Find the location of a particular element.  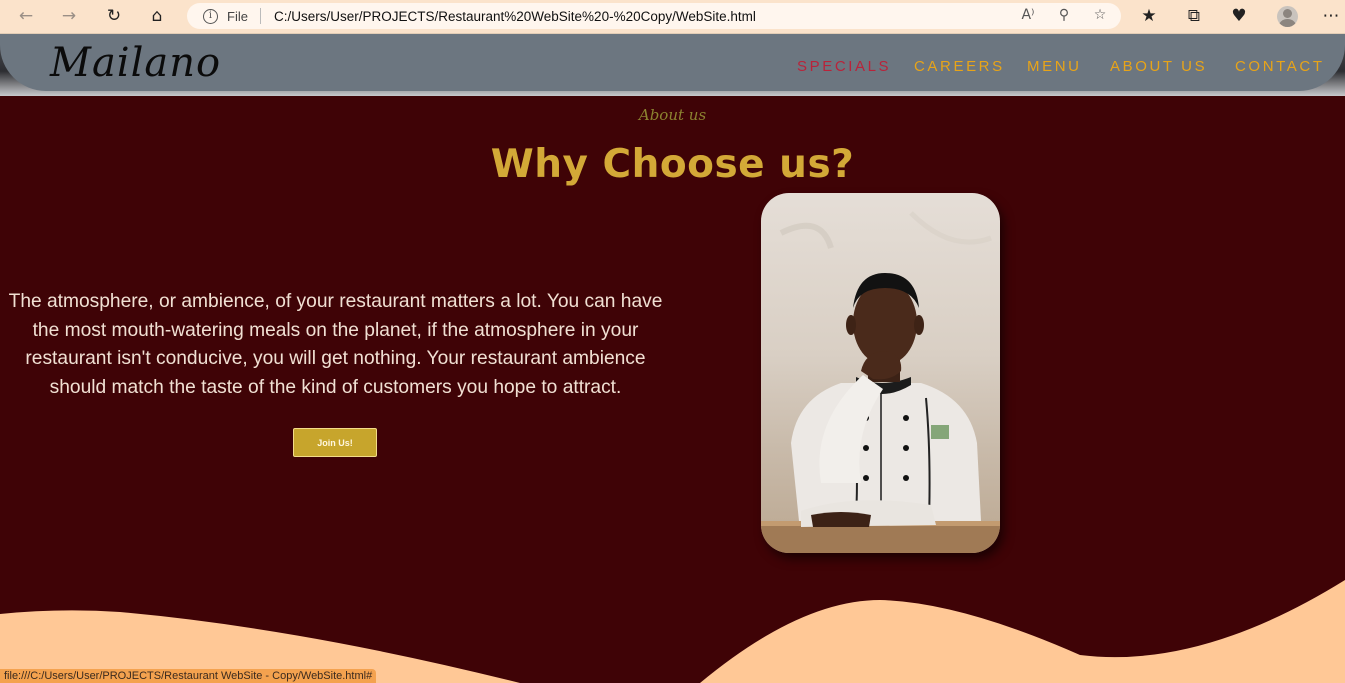

more-icon: ⋯ is located at coordinates (1331, 16).